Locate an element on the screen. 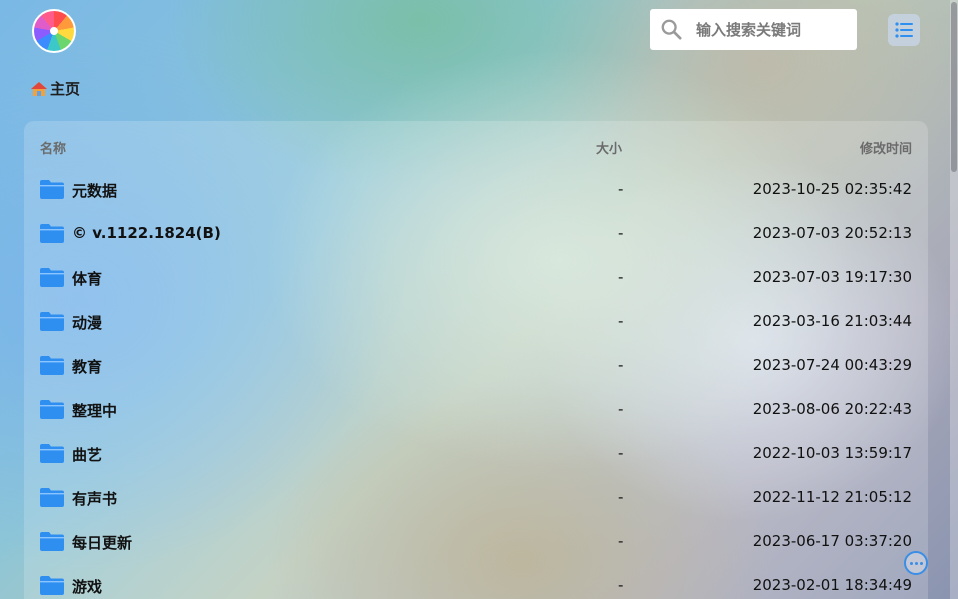 This screenshot has width=958, height=599. row-modified: 2023-02-01 18:34:49 is located at coordinates (832, 585).